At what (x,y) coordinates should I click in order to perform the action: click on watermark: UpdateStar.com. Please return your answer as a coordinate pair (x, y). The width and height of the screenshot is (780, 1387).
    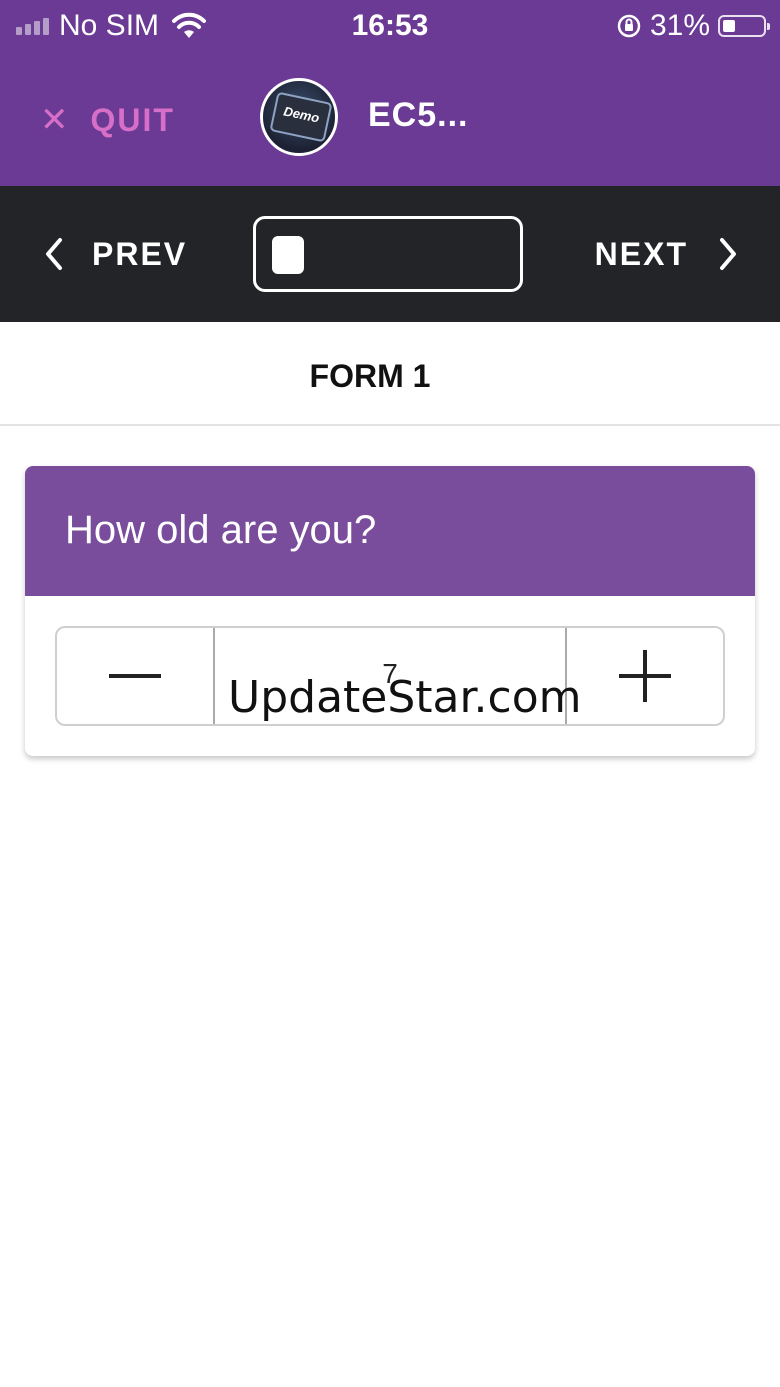
    Looking at the image, I should click on (405, 697).